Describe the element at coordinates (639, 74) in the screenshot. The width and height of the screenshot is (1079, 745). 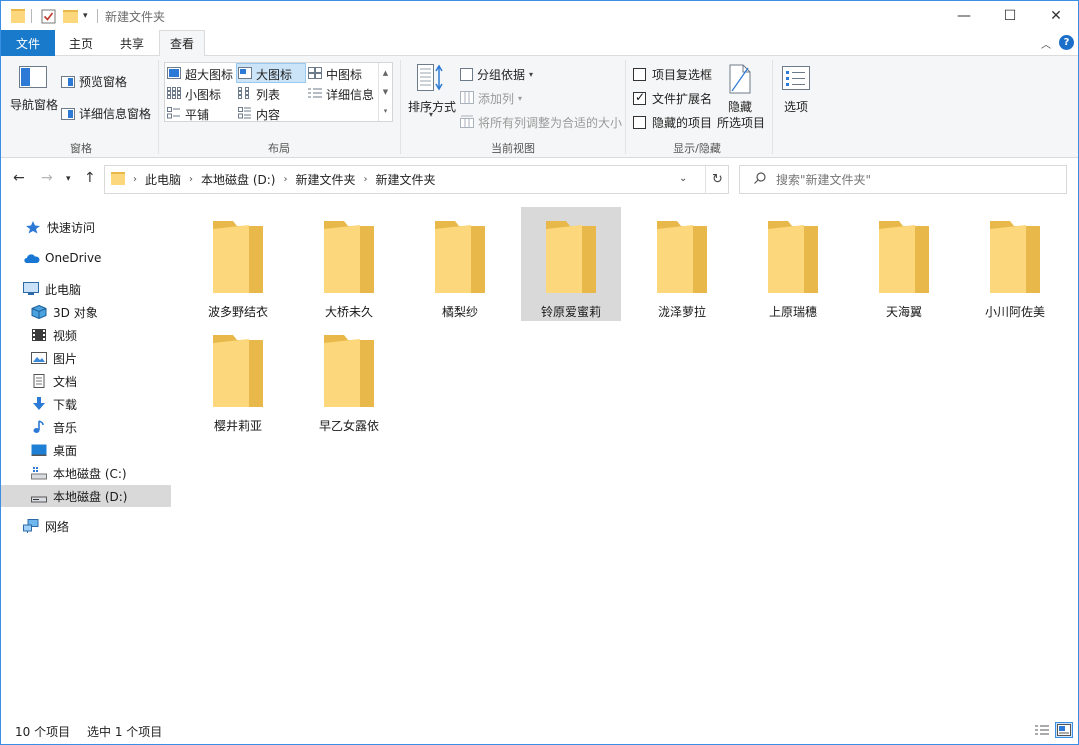
I see `item-checkboxes-checkbox` at that location.